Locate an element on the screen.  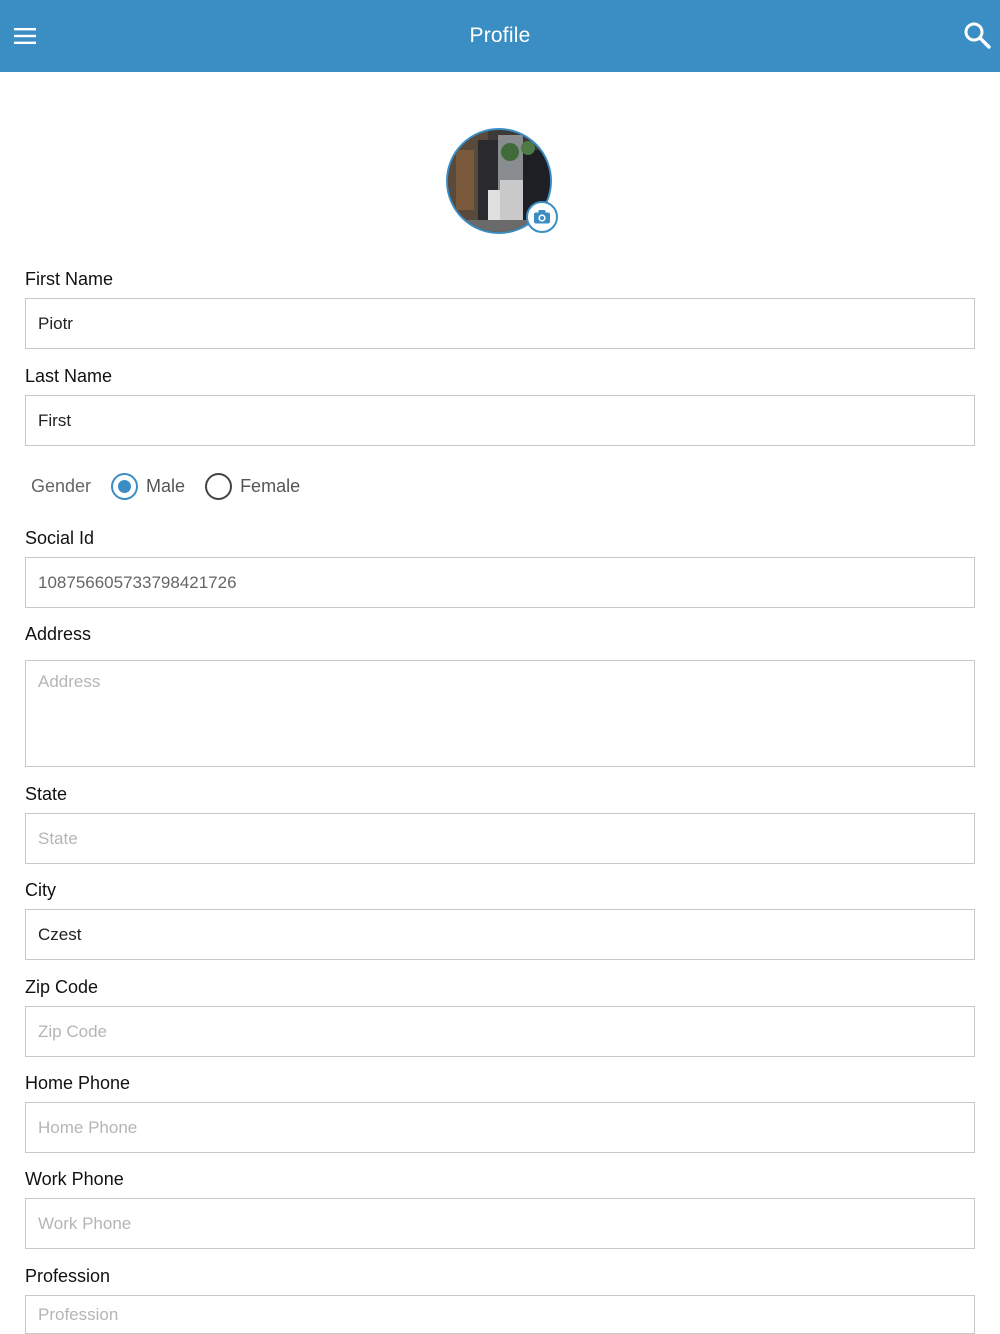
state-field is located at coordinates (500, 838).